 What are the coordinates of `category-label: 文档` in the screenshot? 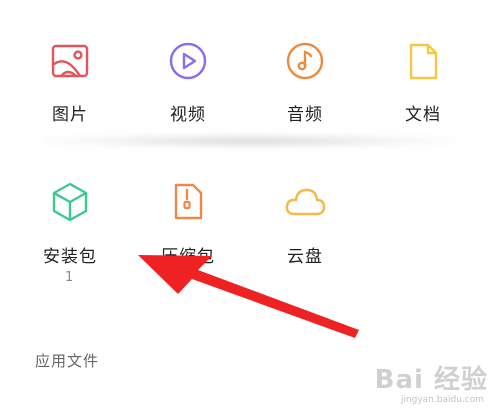 It's located at (423, 115).